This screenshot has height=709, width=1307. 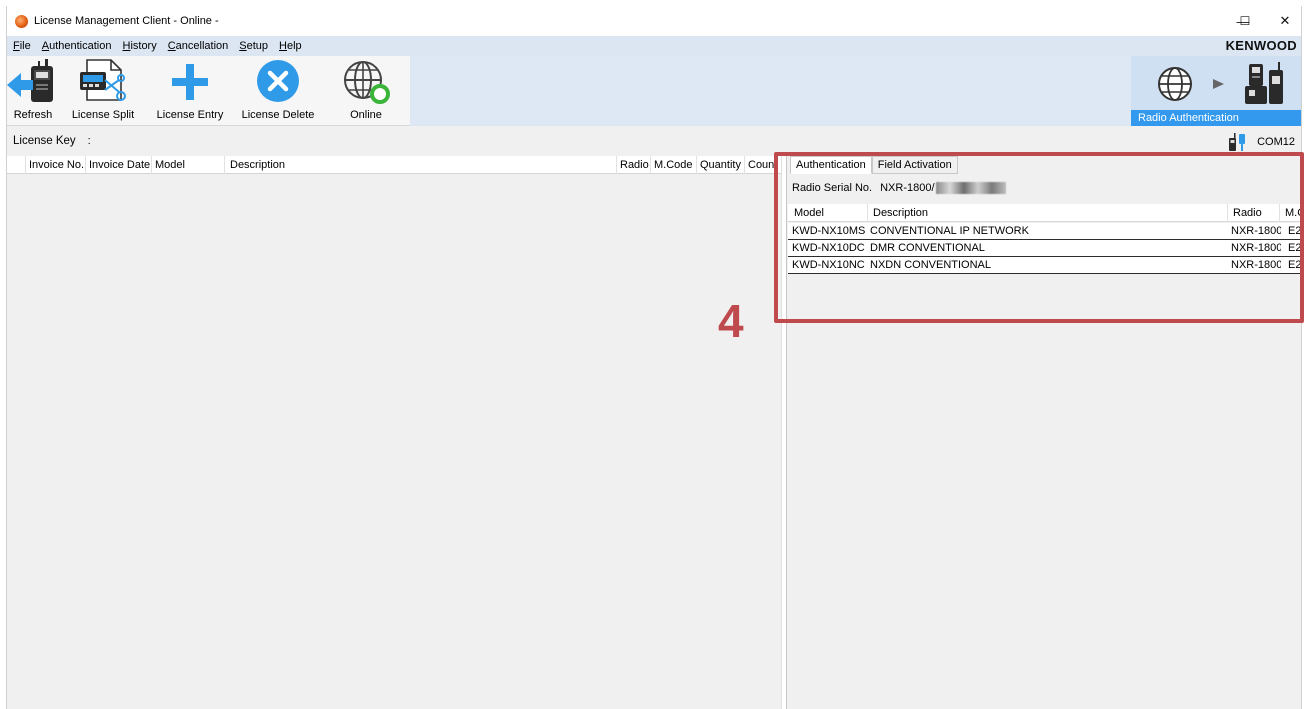 I want to click on maximize-button: ☐, so click(x=1245, y=21).